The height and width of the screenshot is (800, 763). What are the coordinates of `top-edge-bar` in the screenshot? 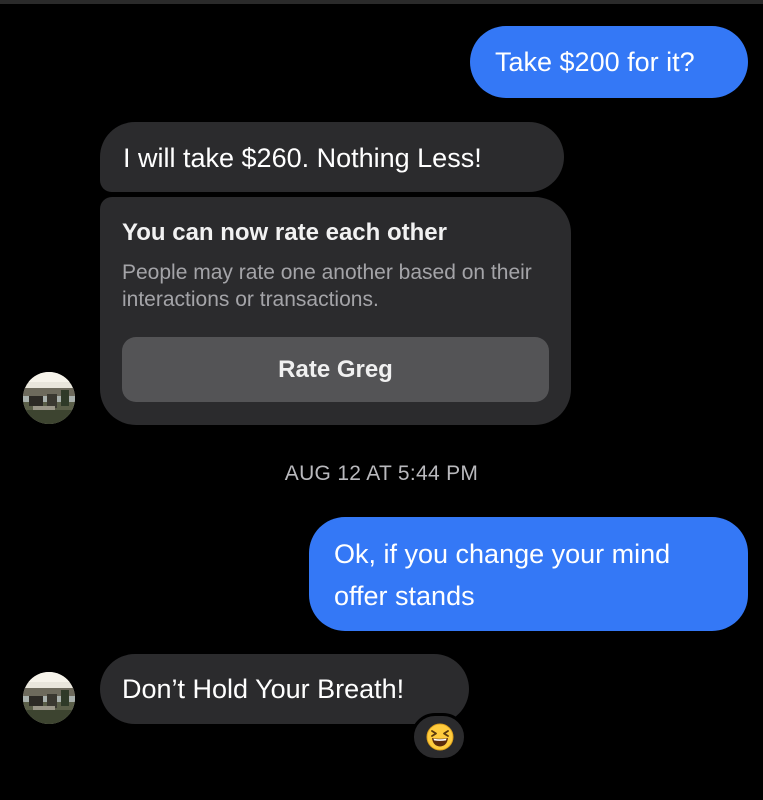 It's located at (381, 2).